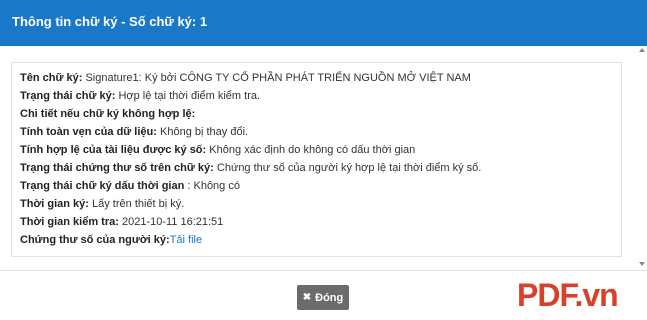  What do you see at coordinates (642, 264) in the screenshot?
I see `scroll-down-arrow-icon` at bounding box center [642, 264].